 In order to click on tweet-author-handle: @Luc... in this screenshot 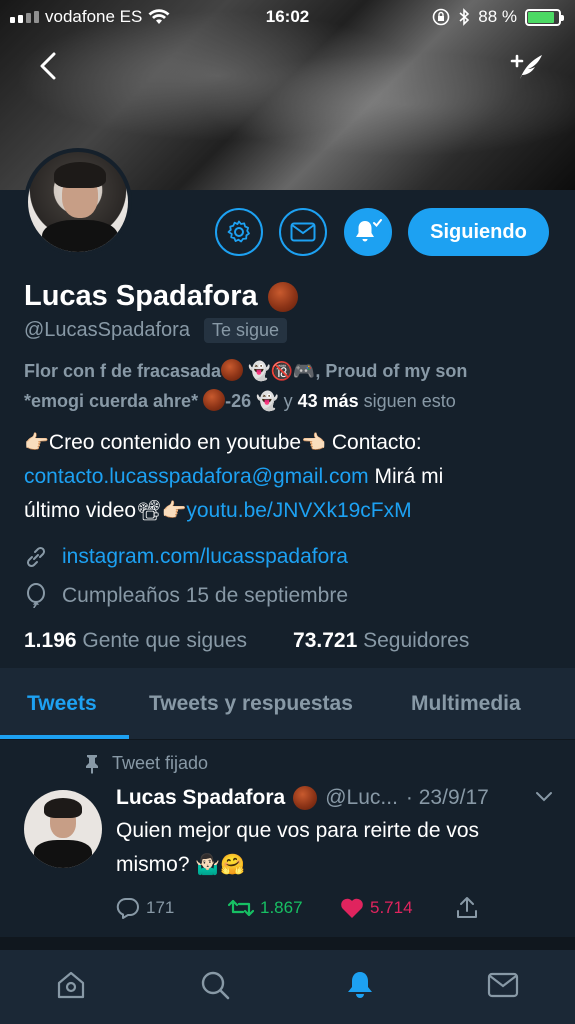, I will do `click(361, 797)`.